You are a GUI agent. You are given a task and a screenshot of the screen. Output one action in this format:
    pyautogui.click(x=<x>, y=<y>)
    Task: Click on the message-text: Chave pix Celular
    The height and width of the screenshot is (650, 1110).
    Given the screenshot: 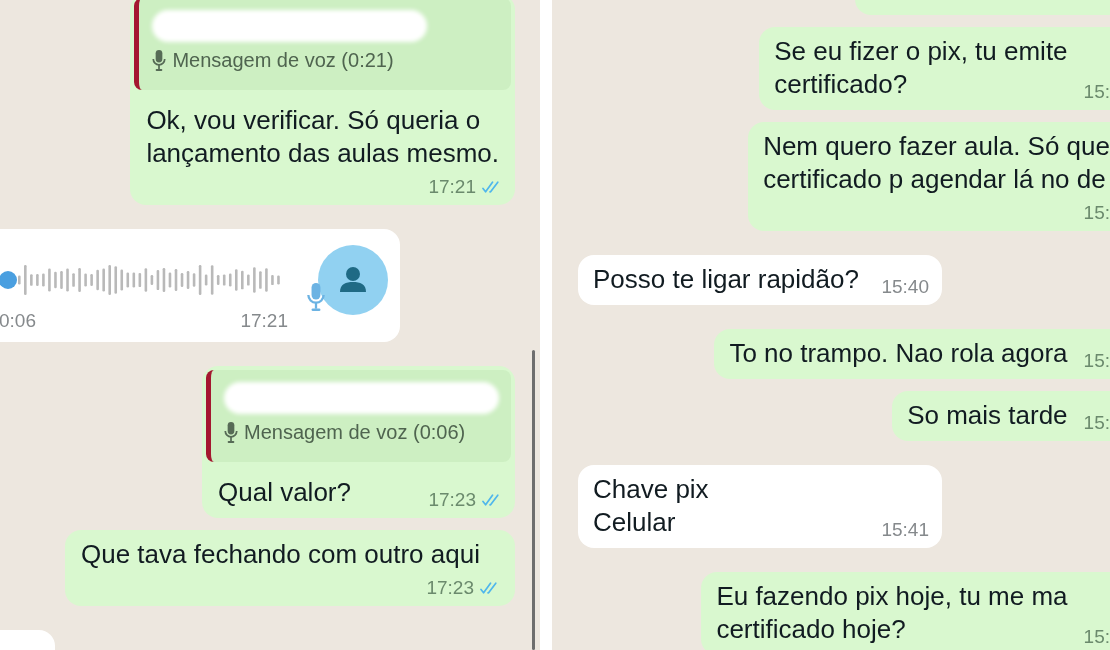 What is the action you would take?
    pyautogui.click(x=651, y=506)
    